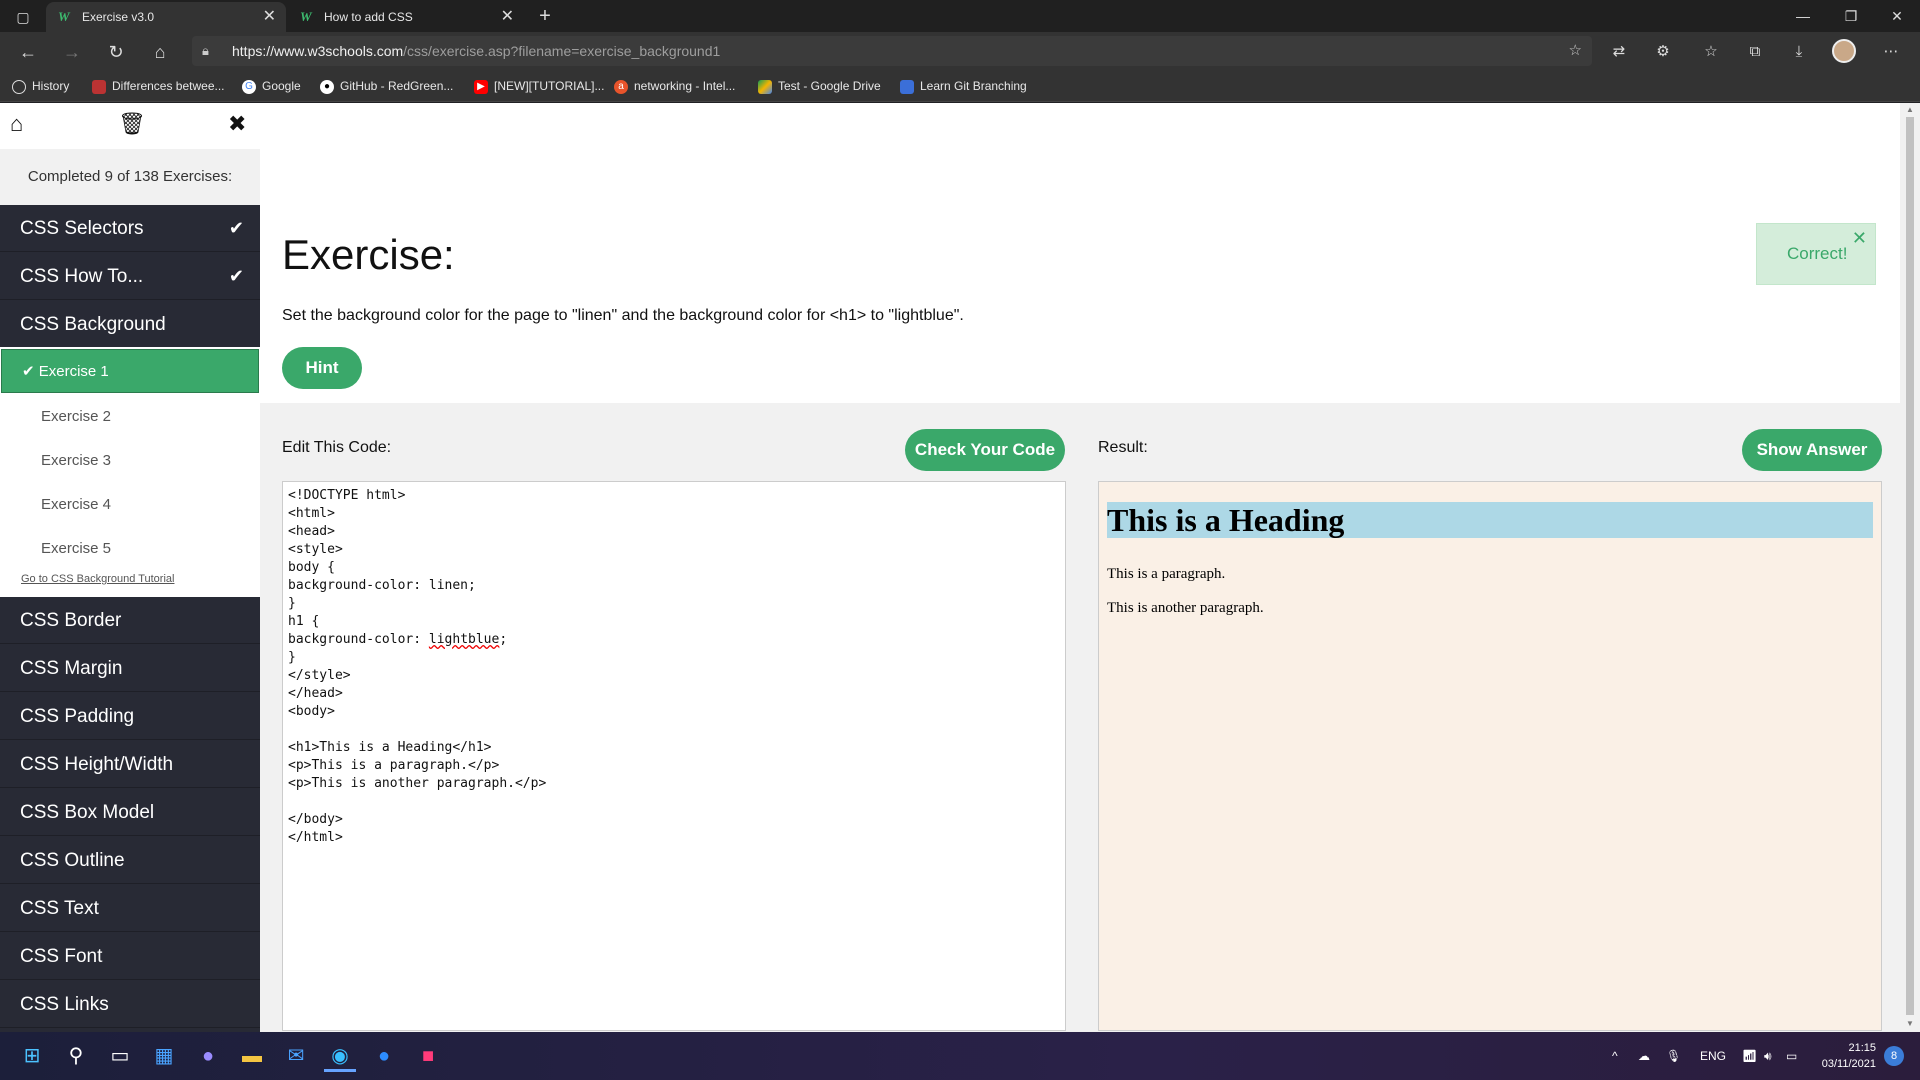 This screenshot has width=1920, height=1080. I want to click on page-scrollbar: ▲ ▼, so click(1910, 567).